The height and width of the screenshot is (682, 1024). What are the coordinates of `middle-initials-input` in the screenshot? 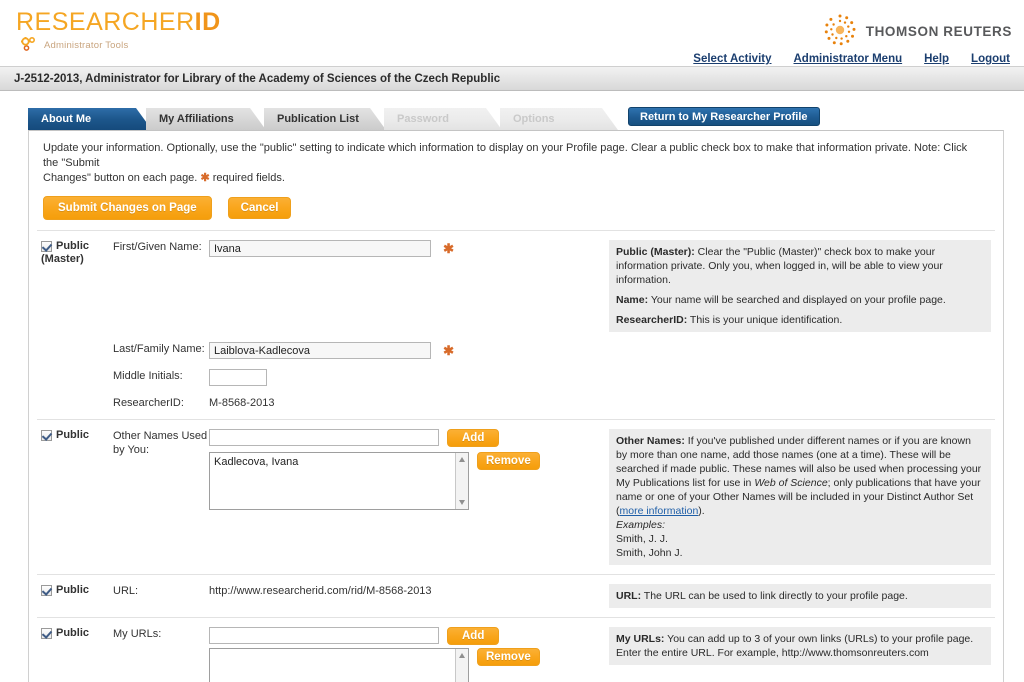 It's located at (238, 377).